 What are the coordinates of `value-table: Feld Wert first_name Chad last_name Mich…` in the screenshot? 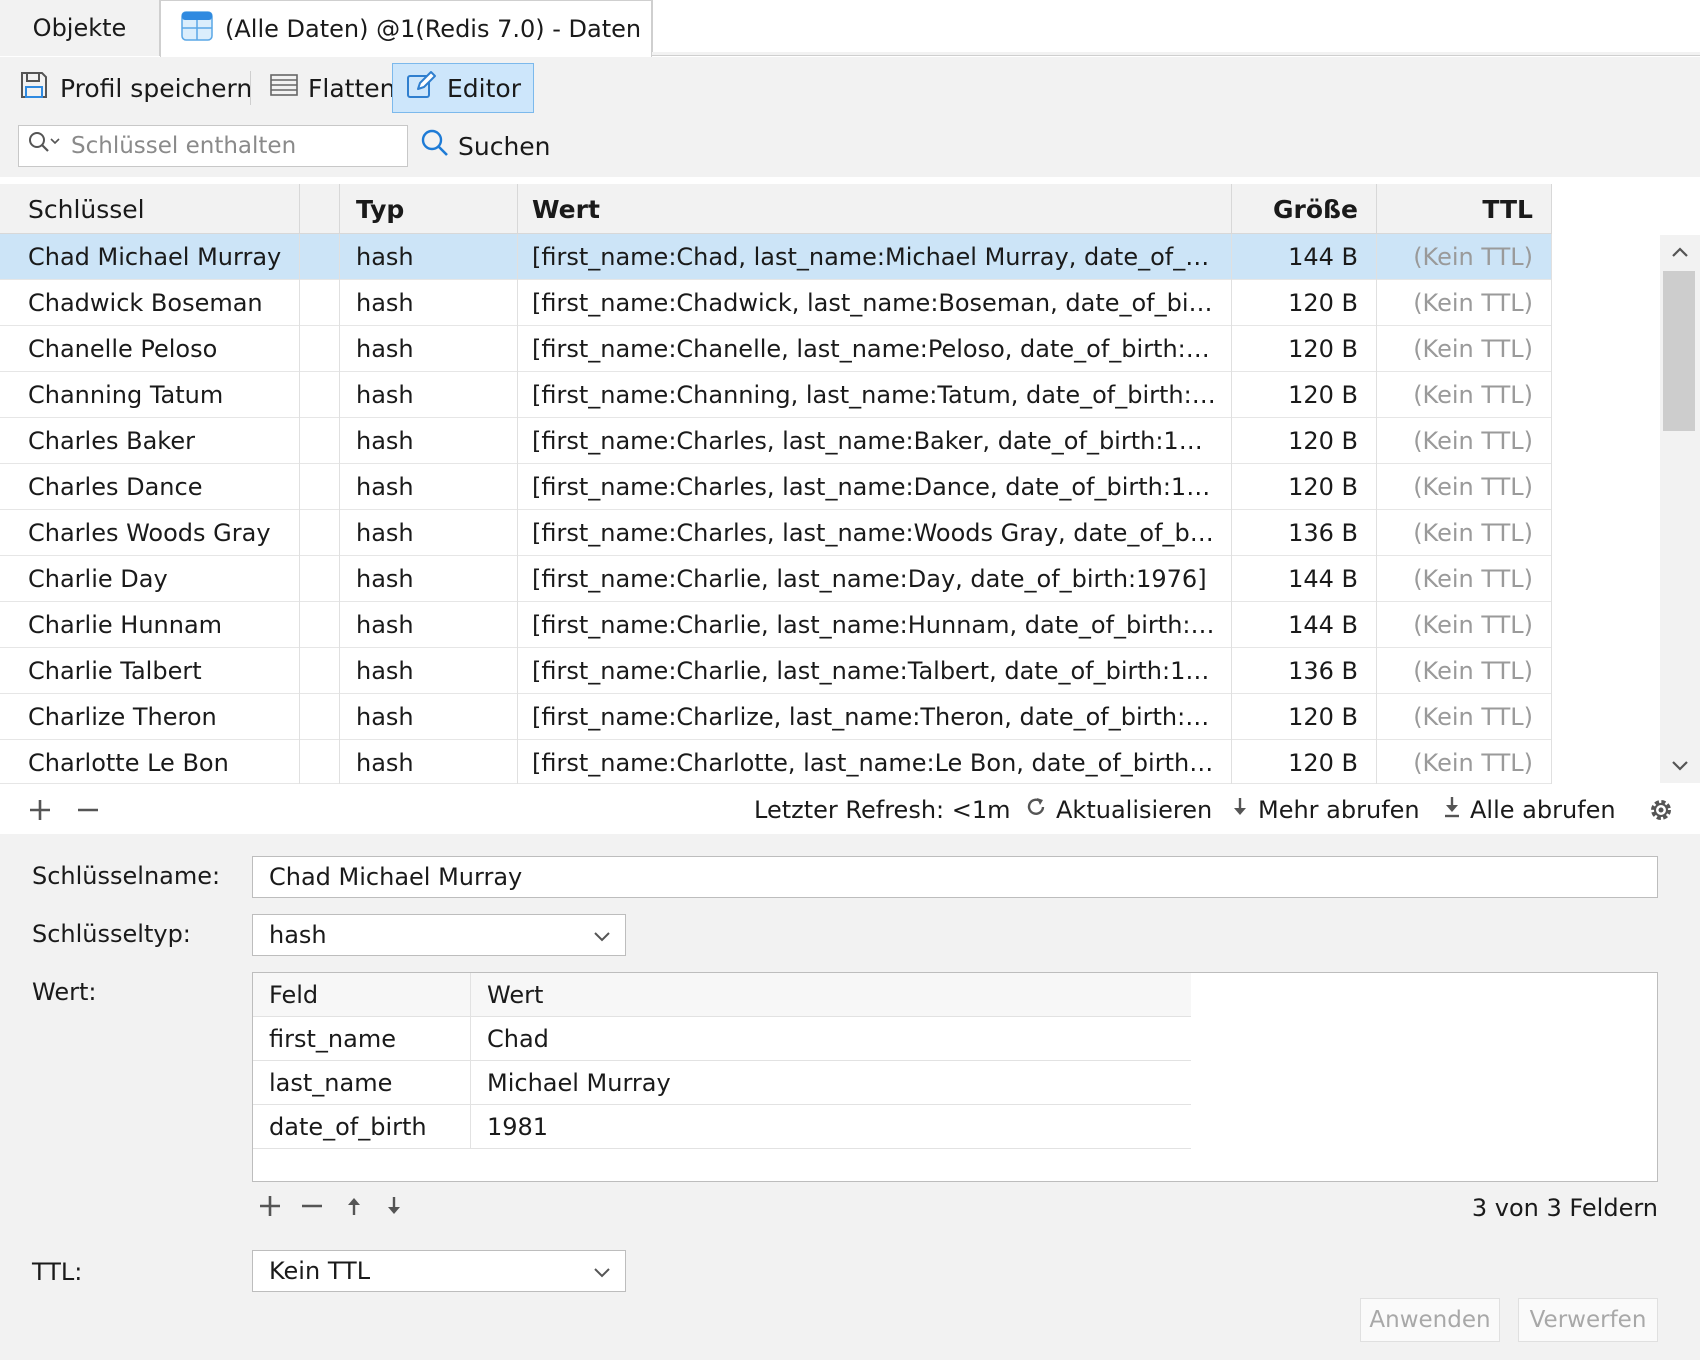 It's located at (955, 1077).